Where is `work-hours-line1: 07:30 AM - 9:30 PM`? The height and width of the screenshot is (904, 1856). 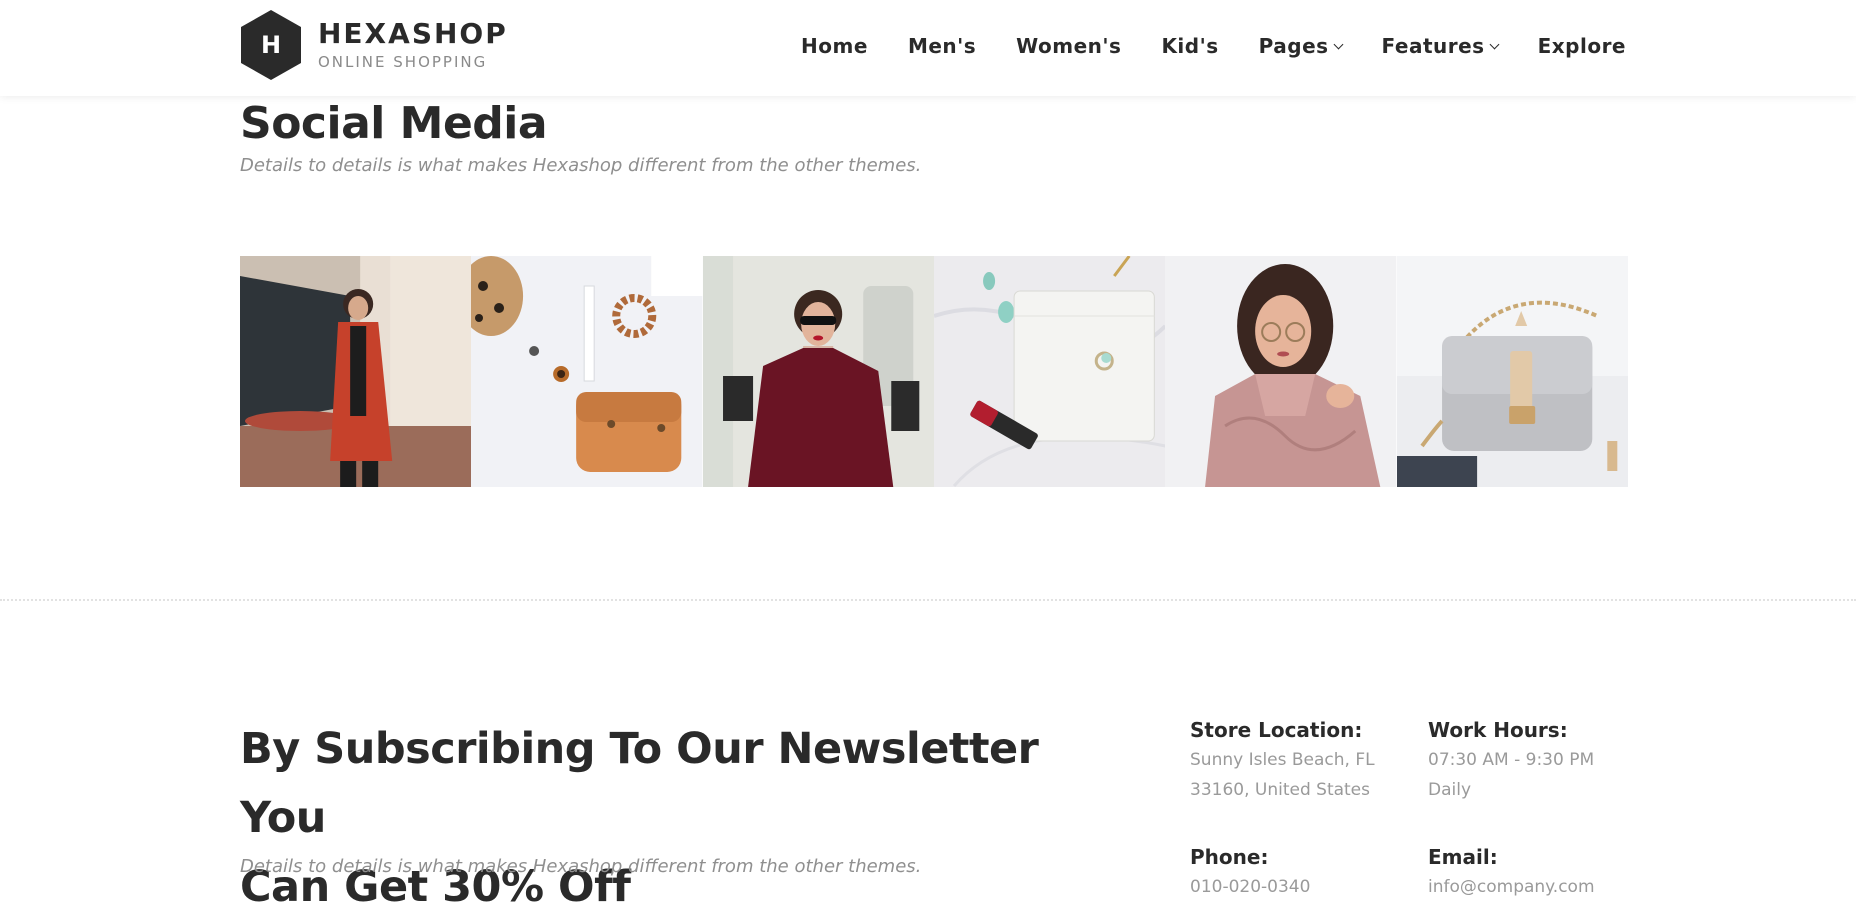
work-hours-line1: 07:30 AM - 9:30 PM is located at coordinates (1511, 760).